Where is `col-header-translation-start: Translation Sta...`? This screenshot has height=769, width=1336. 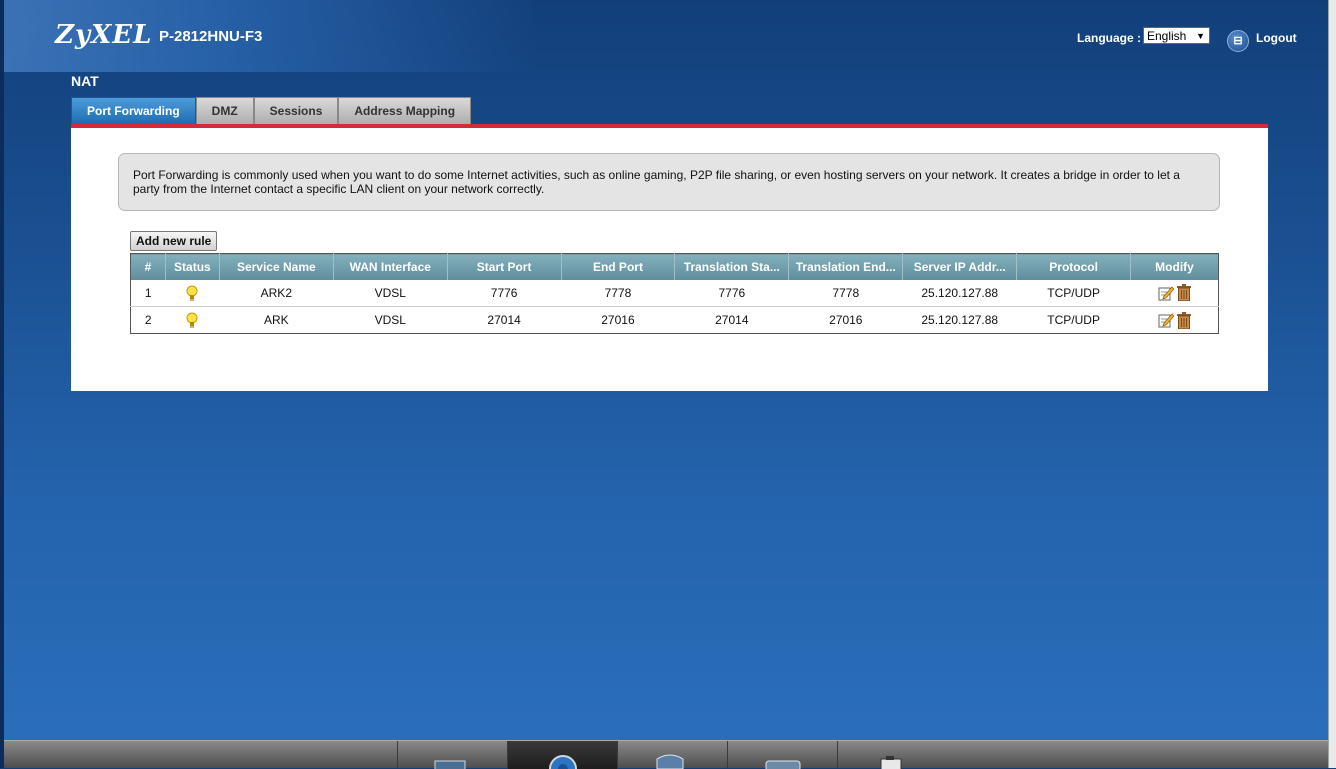 col-header-translation-start: Translation Sta... is located at coordinates (732, 266).